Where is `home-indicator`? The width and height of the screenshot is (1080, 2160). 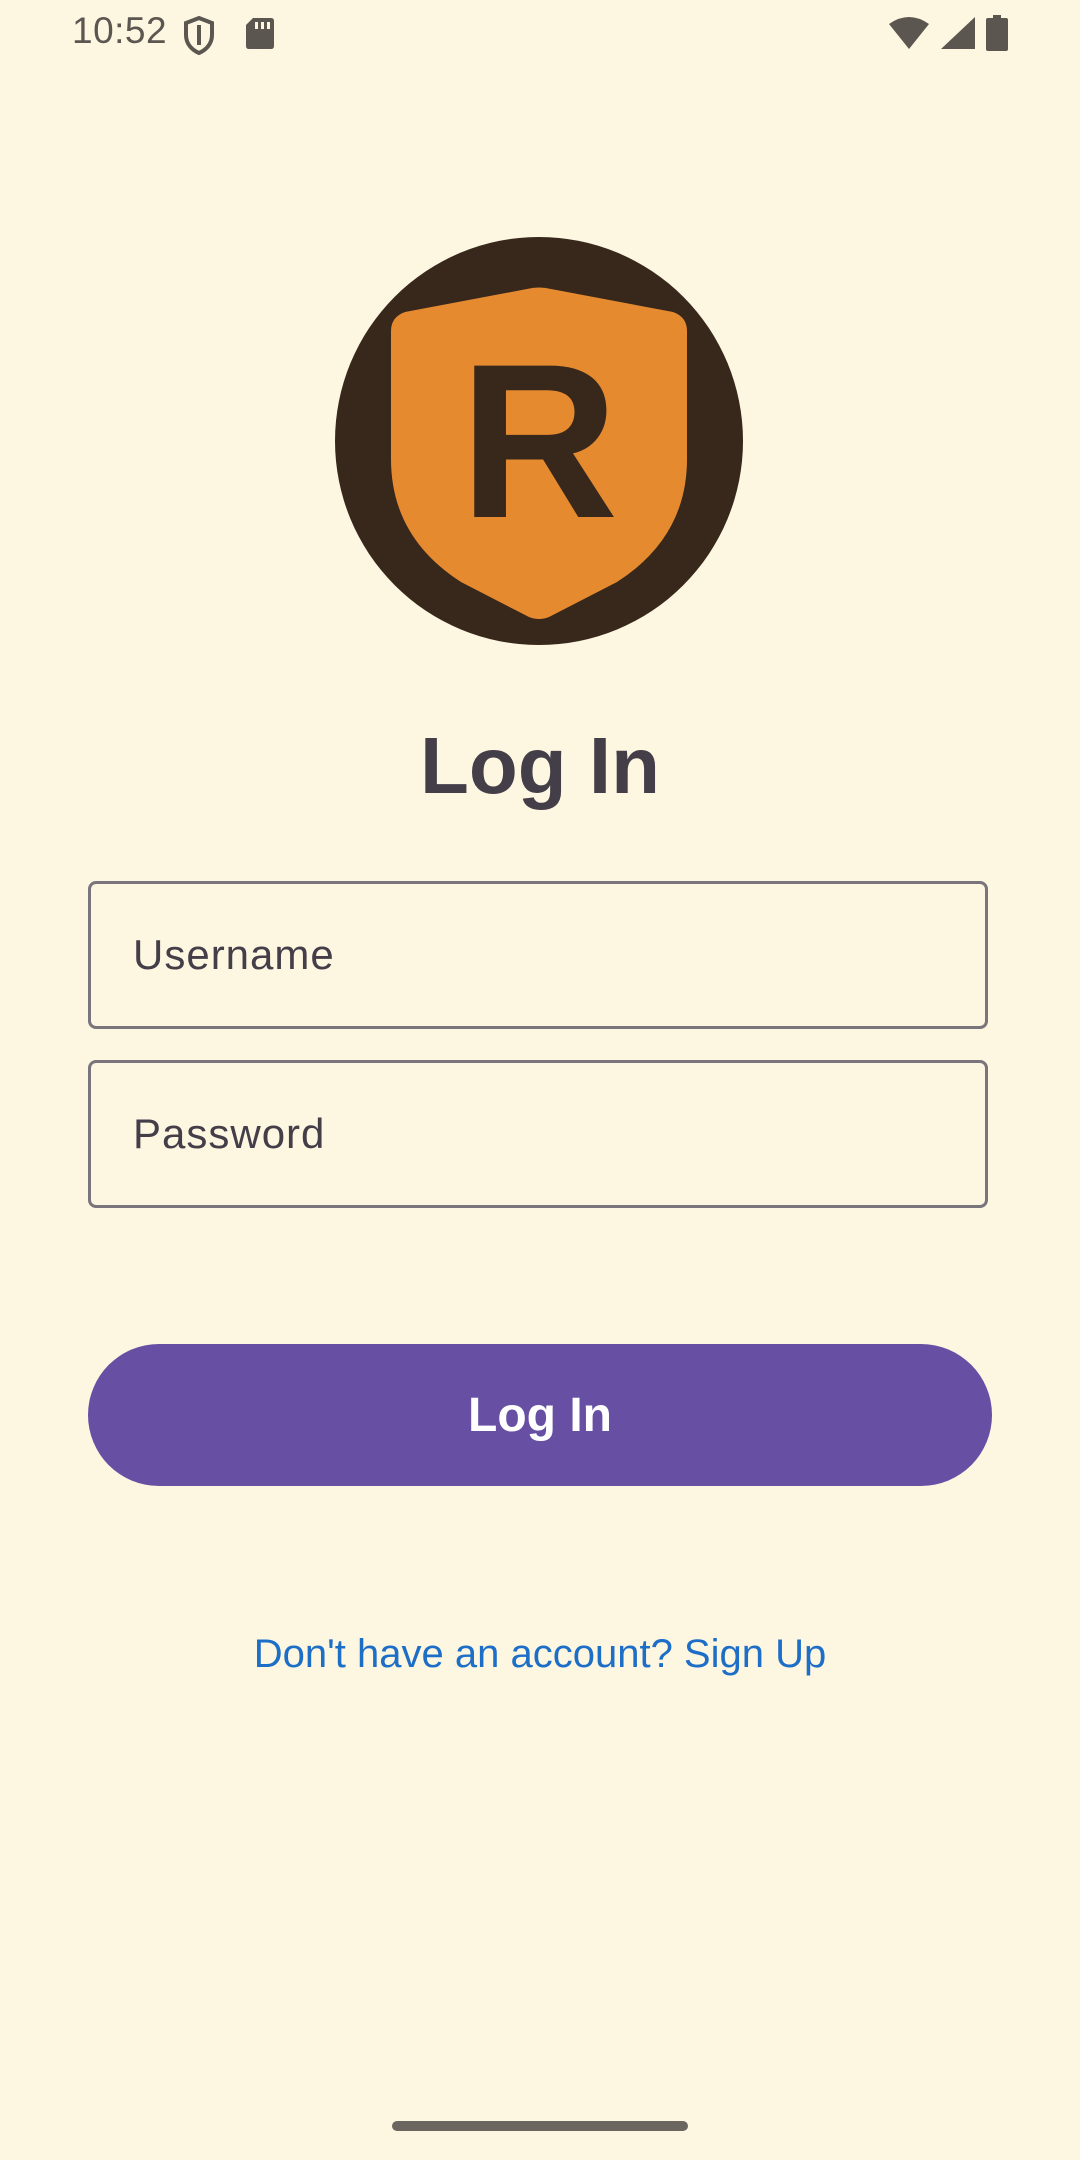 home-indicator is located at coordinates (540, 2126).